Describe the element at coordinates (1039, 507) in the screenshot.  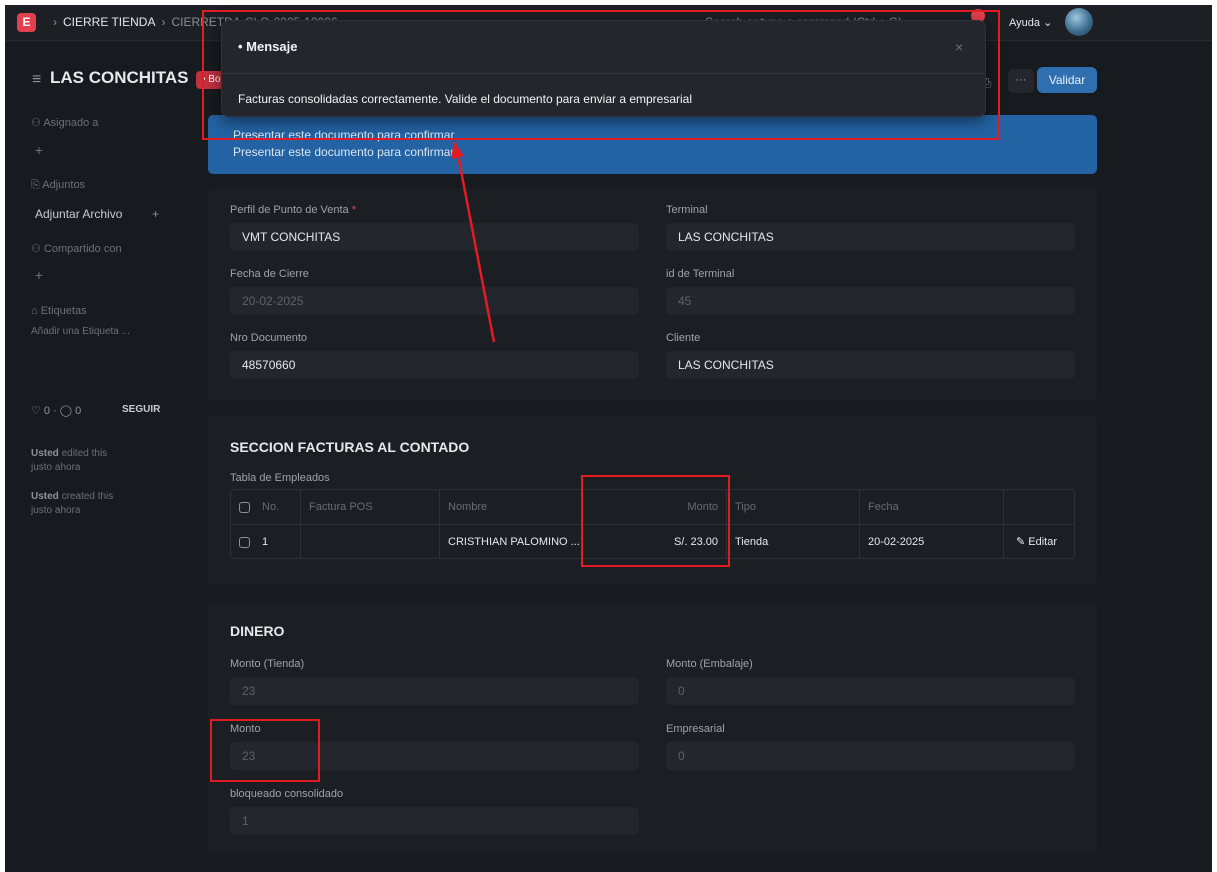
I see `col-actions` at that location.